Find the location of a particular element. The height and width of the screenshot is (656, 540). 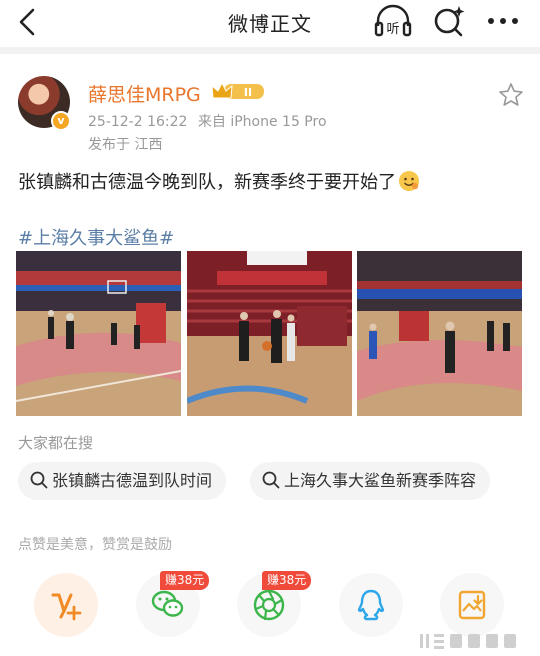

court-photo-3-image is located at coordinates (439, 333).